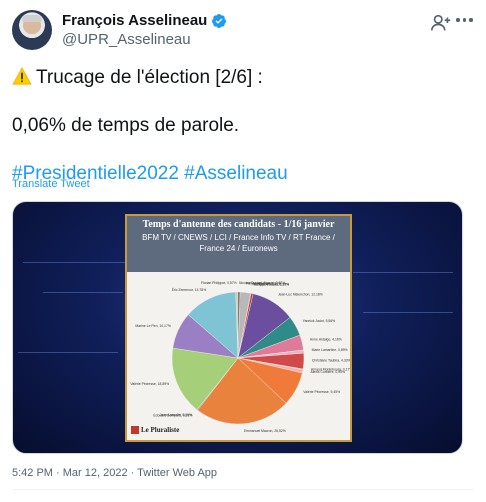 The height and width of the screenshot is (502, 486). I want to click on divider, so click(243, 489).